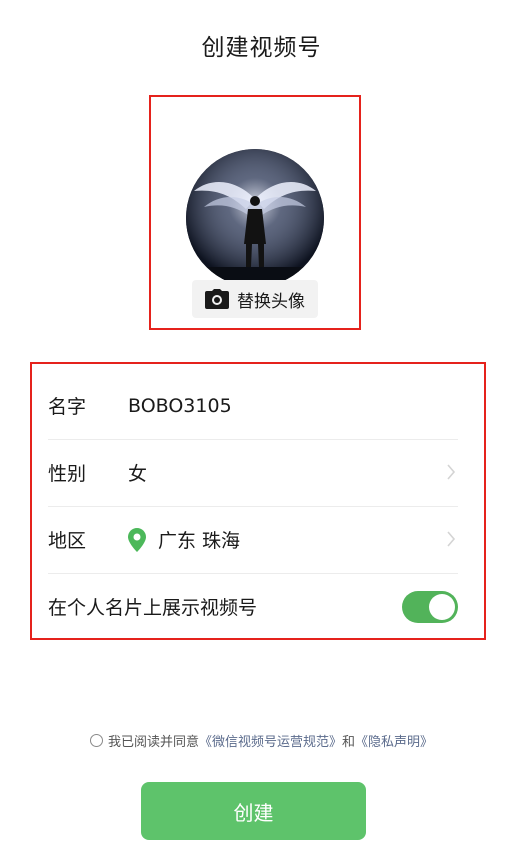  What do you see at coordinates (261, 48) in the screenshot?
I see `page-title: 创建视频号` at bounding box center [261, 48].